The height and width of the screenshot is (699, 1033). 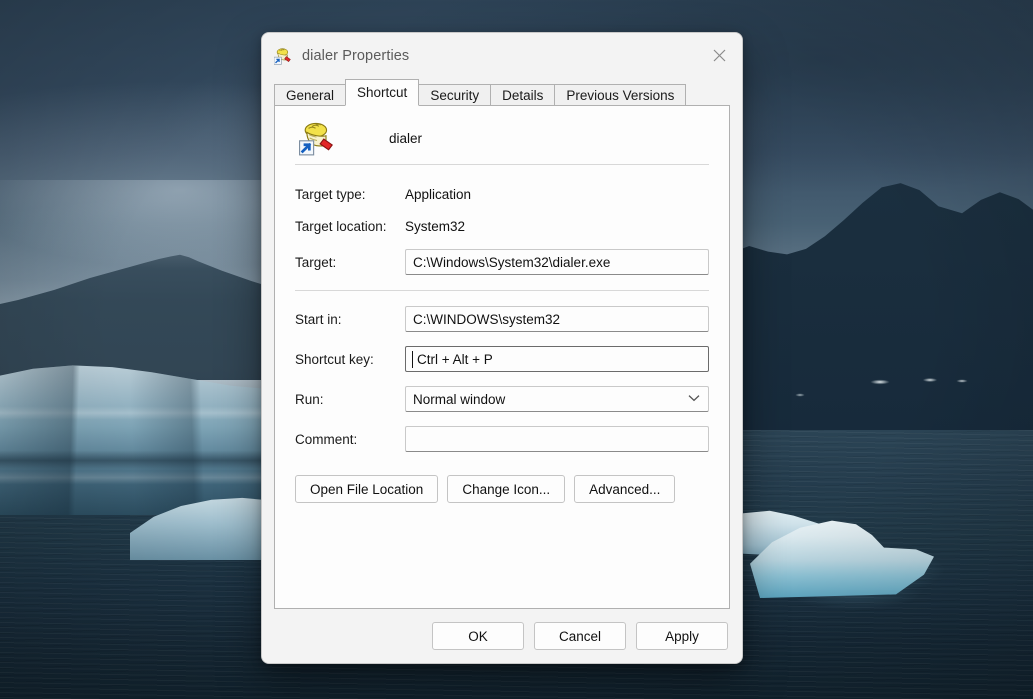 I want to click on tab-details-label: Details, so click(x=523, y=95).